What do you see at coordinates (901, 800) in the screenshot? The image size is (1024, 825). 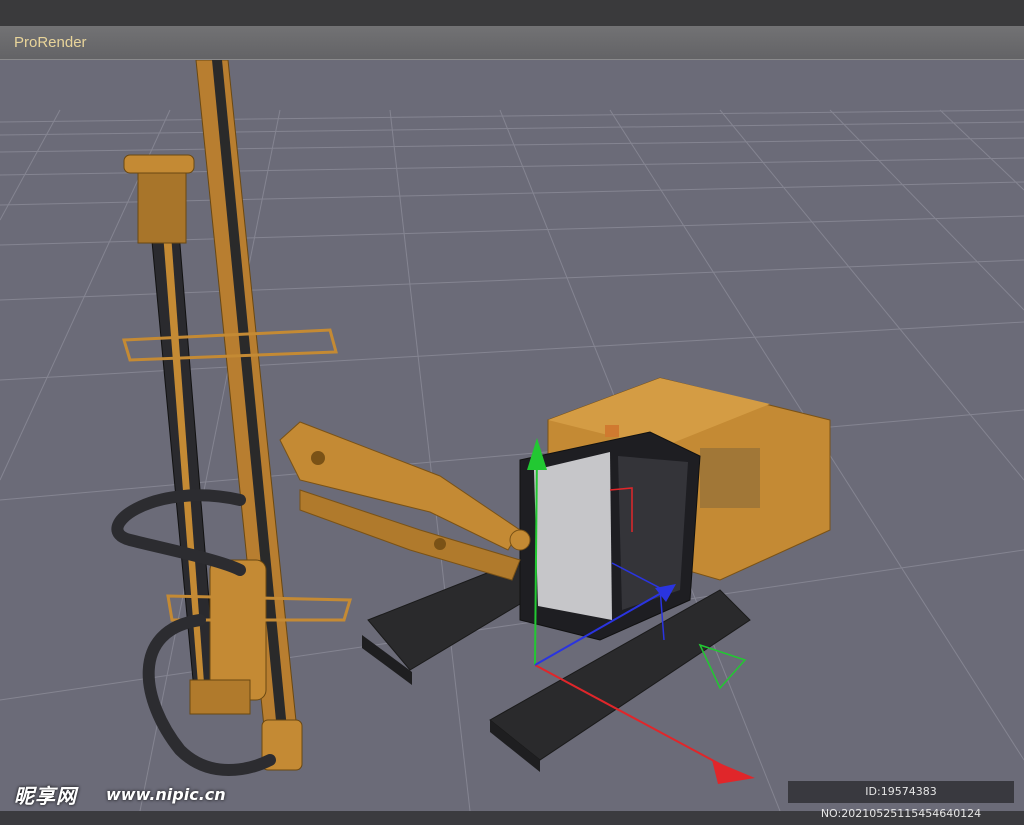 I see `watermark-id-badge: ID:19574383 NO:20210525115454640124` at bounding box center [901, 800].